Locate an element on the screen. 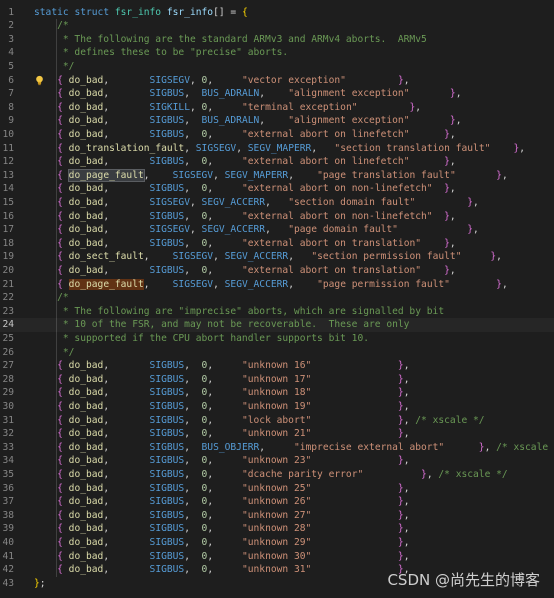  code-token: [] = is located at coordinates (227, 12).